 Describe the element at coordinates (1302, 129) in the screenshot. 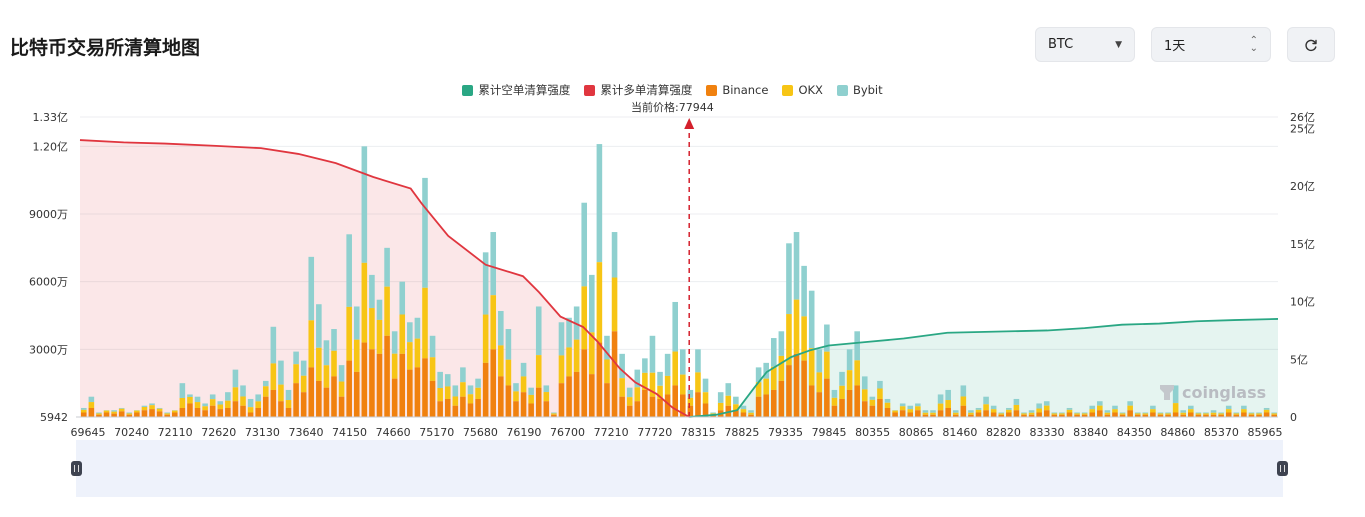

I see `y-right-tick-label: 25亿` at that location.